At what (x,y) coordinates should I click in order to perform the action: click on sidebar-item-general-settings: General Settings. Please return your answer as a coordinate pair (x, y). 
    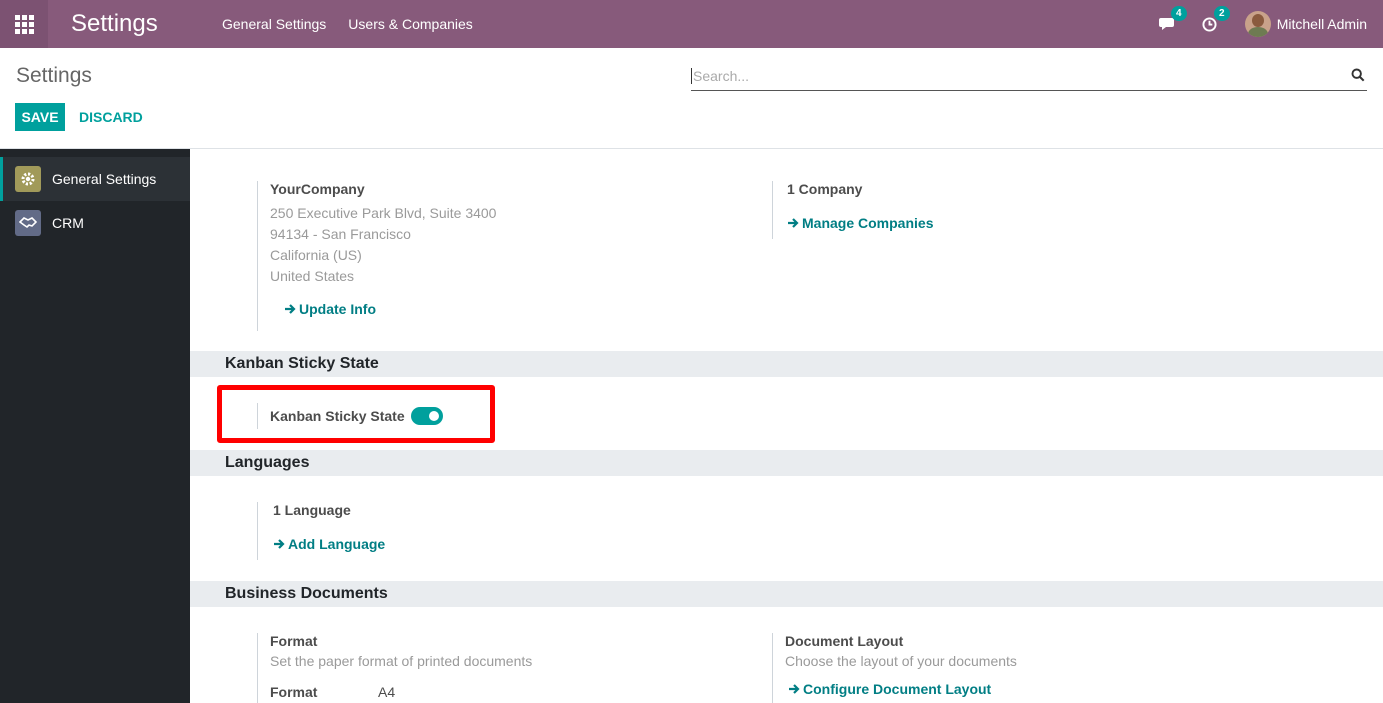
    Looking at the image, I should click on (95, 179).